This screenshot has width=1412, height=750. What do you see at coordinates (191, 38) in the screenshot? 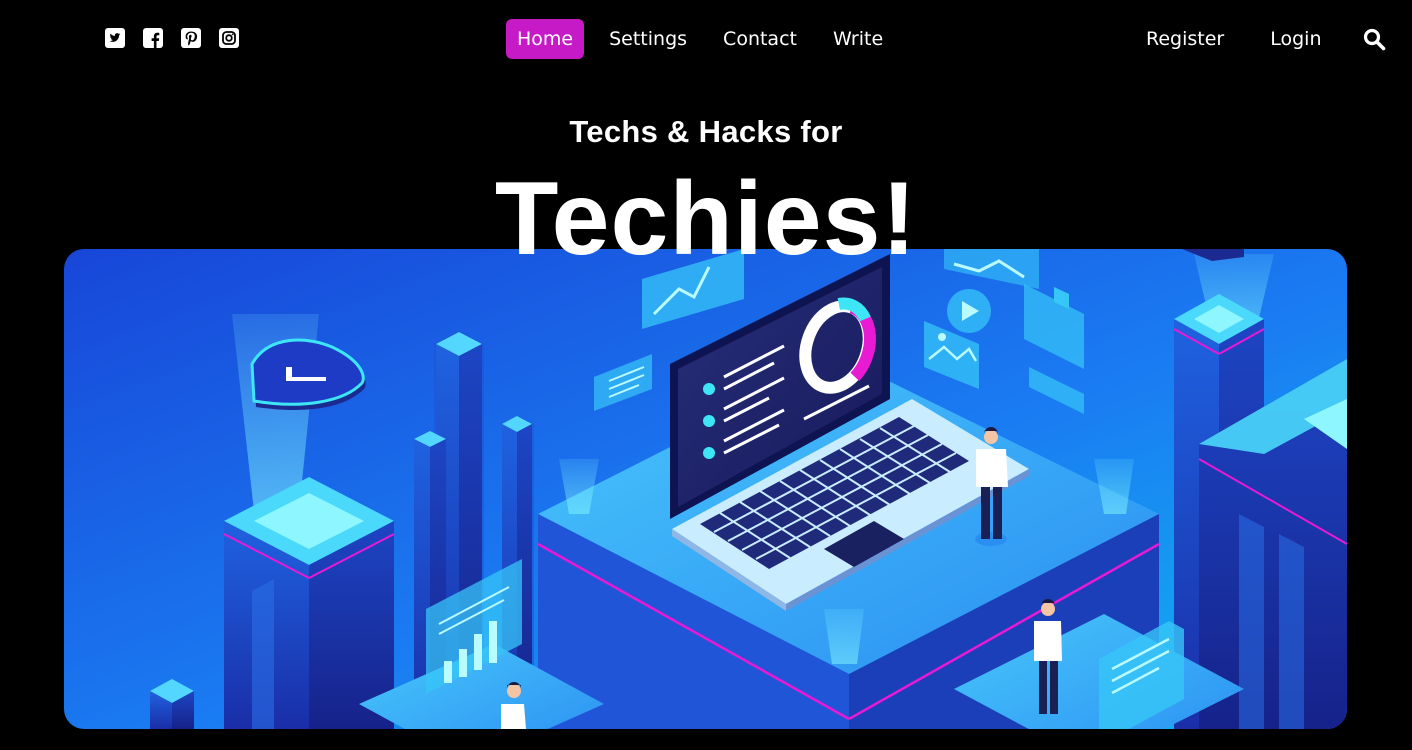
I see `pinterest-icon` at bounding box center [191, 38].